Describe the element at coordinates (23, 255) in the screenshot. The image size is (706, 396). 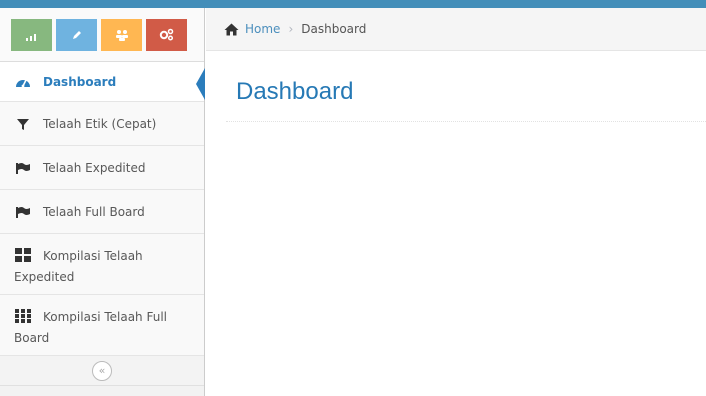
I see `th-large-icon` at that location.